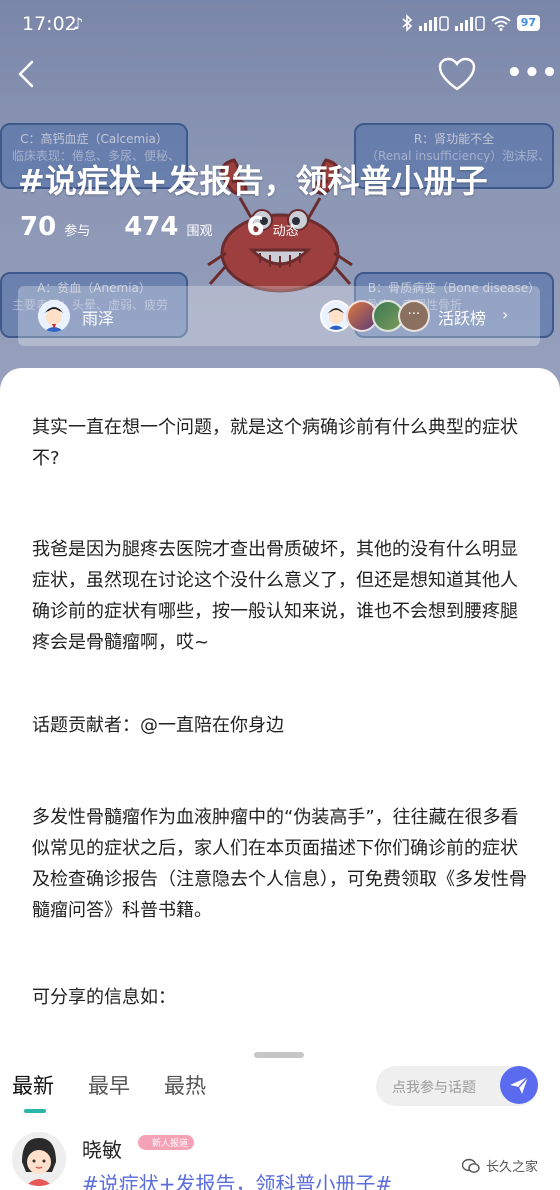  I want to click on tab-hottest: 最热, so click(185, 1085).